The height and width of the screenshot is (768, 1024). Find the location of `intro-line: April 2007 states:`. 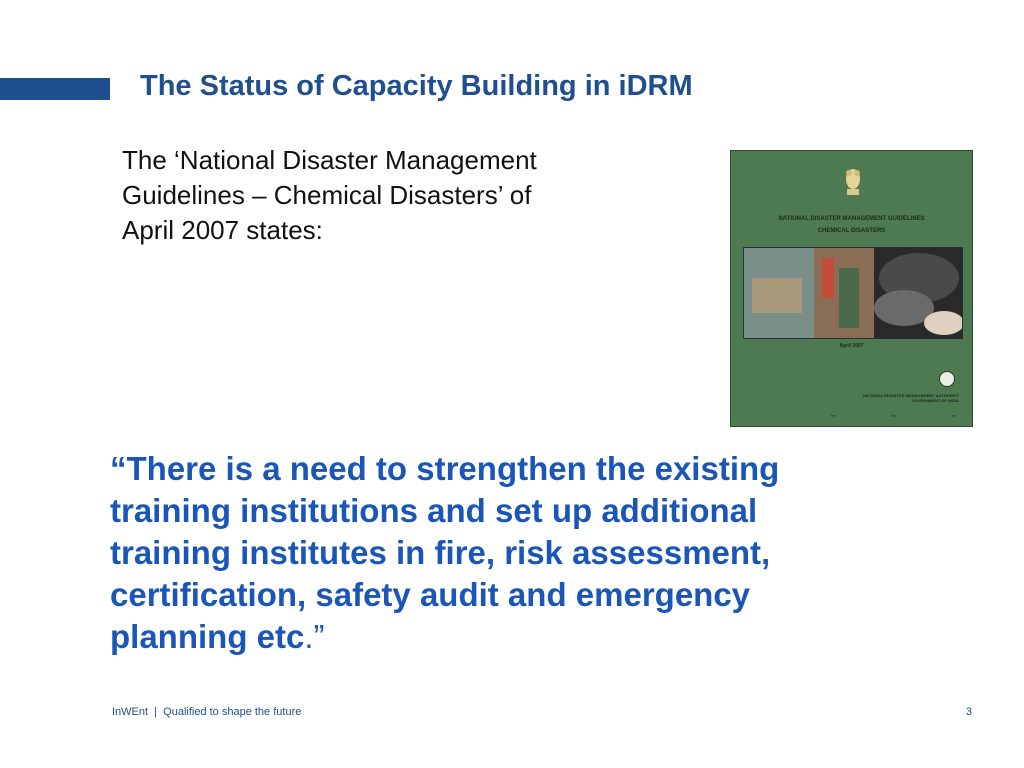

intro-line: April 2007 states: is located at coordinates (222, 230).